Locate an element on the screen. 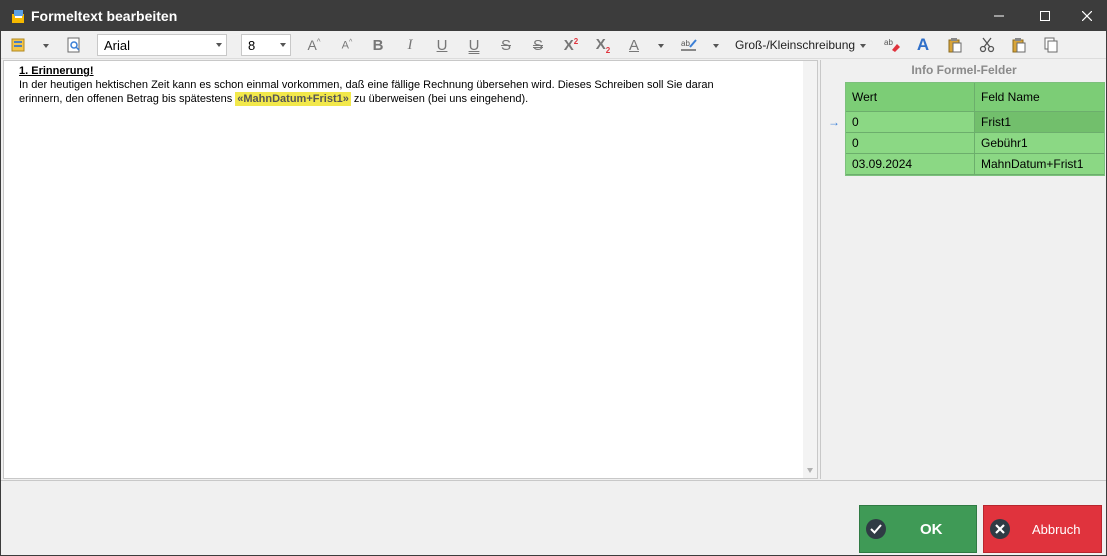 The height and width of the screenshot is (556, 1107). cancel-button-label: Abbruch is located at coordinates (1056, 529).